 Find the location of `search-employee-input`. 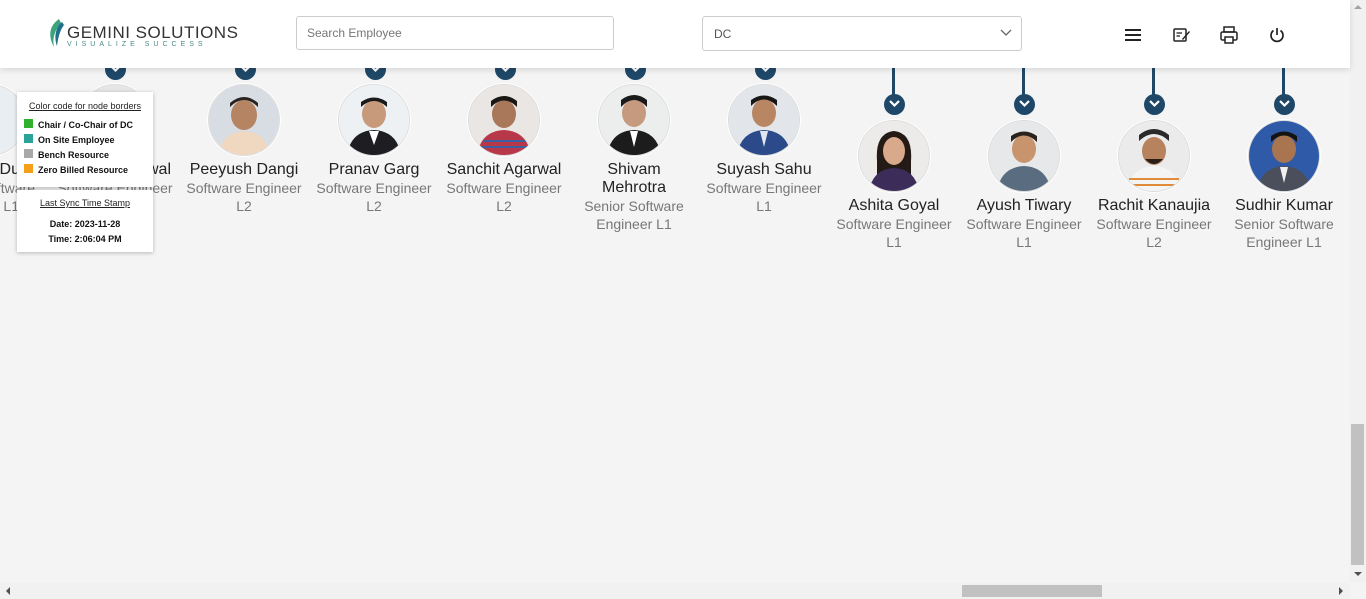

search-employee-input is located at coordinates (455, 33).